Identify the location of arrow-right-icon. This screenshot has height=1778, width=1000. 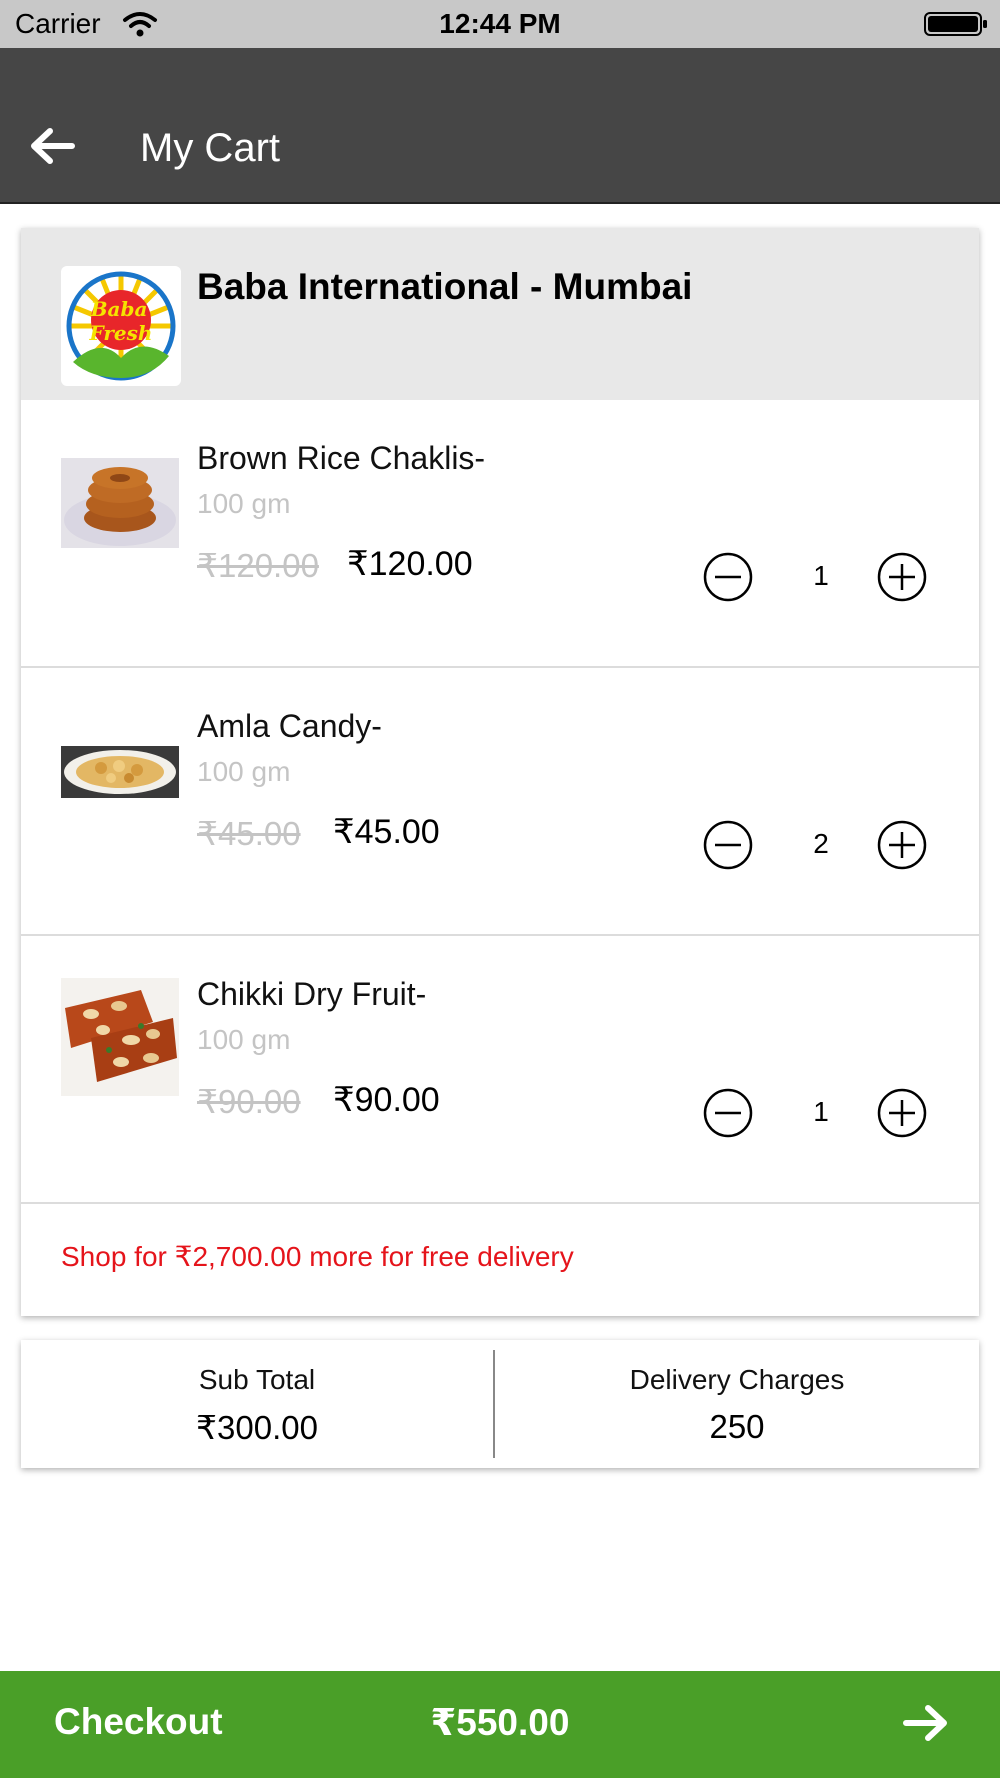
(925, 1723).